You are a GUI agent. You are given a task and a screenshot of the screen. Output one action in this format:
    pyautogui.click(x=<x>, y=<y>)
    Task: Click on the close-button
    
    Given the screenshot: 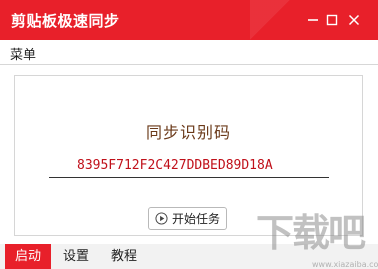 What is the action you would take?
    pyautogui.click(x=354, y=20)
    